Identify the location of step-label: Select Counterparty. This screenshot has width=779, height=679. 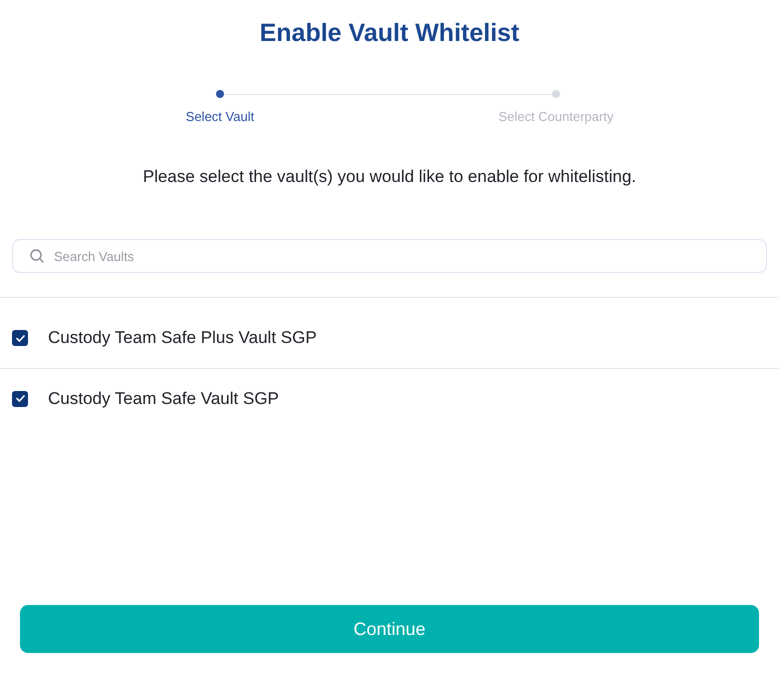
(556, 117).